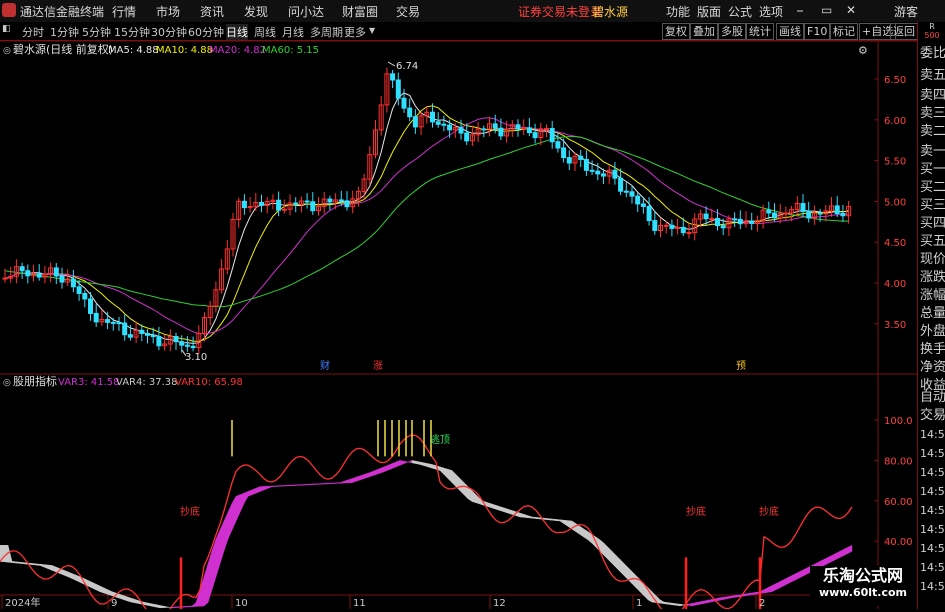 This screenshot has width=945, height=612. Describe the element at coordinates (932, 491) in the screenshot. I see `side-time-3: 14:5` at that location.